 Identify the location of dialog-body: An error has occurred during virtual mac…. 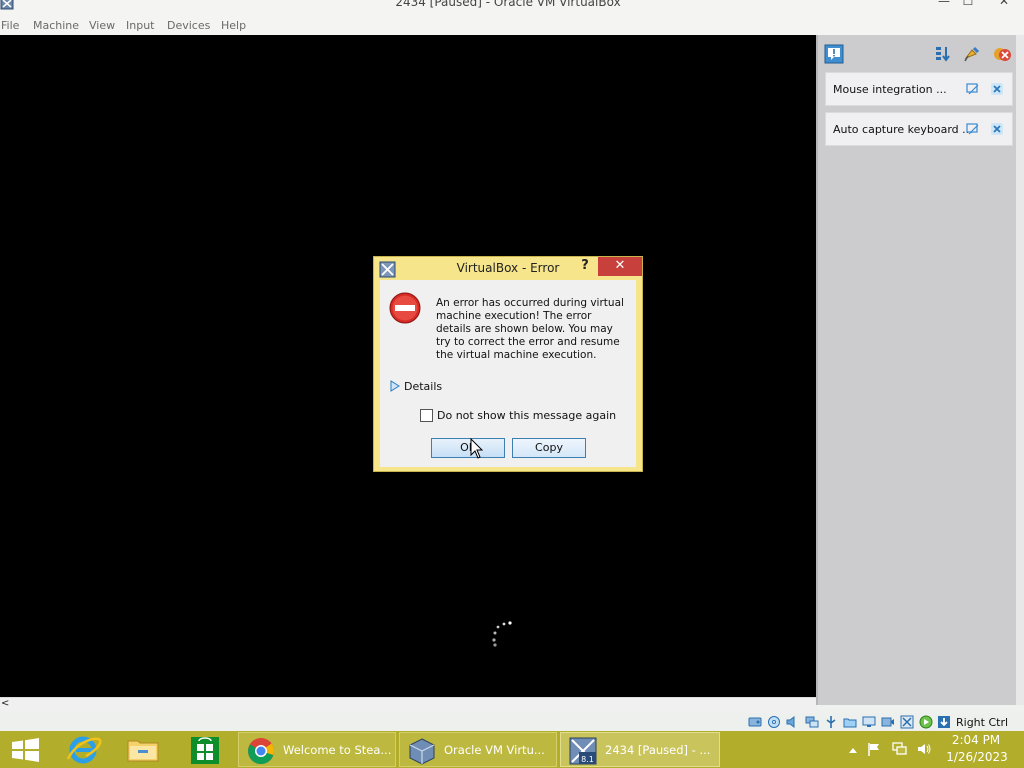
(508, 373).